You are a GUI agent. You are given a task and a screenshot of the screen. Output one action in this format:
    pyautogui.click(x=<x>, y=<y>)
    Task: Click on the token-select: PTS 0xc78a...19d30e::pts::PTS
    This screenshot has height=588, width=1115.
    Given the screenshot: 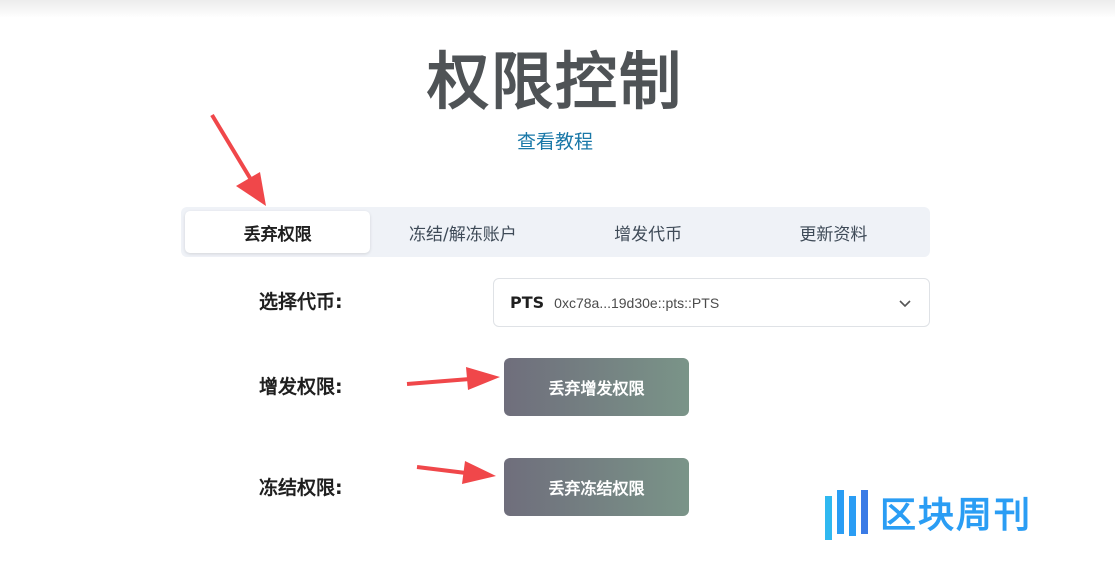 What is the action you would take?
    pyautogui.click(x=711, y=302)
    